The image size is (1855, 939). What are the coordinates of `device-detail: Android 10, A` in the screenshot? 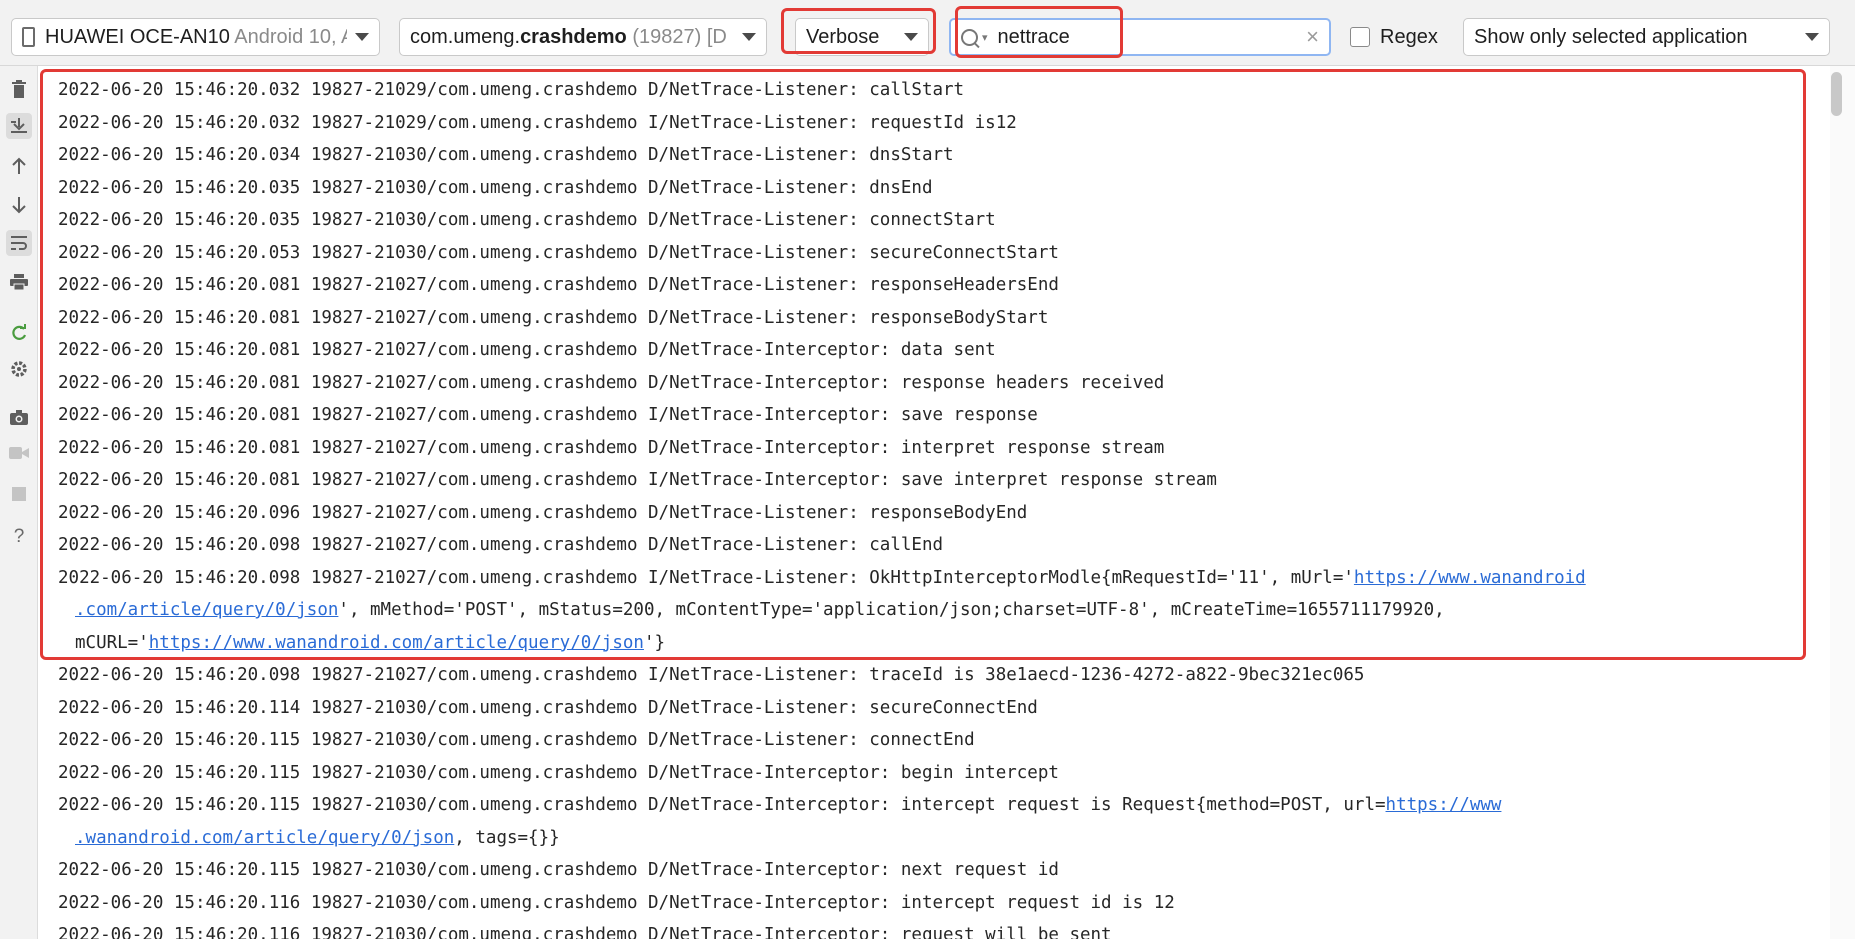 It's located at (290, 36).